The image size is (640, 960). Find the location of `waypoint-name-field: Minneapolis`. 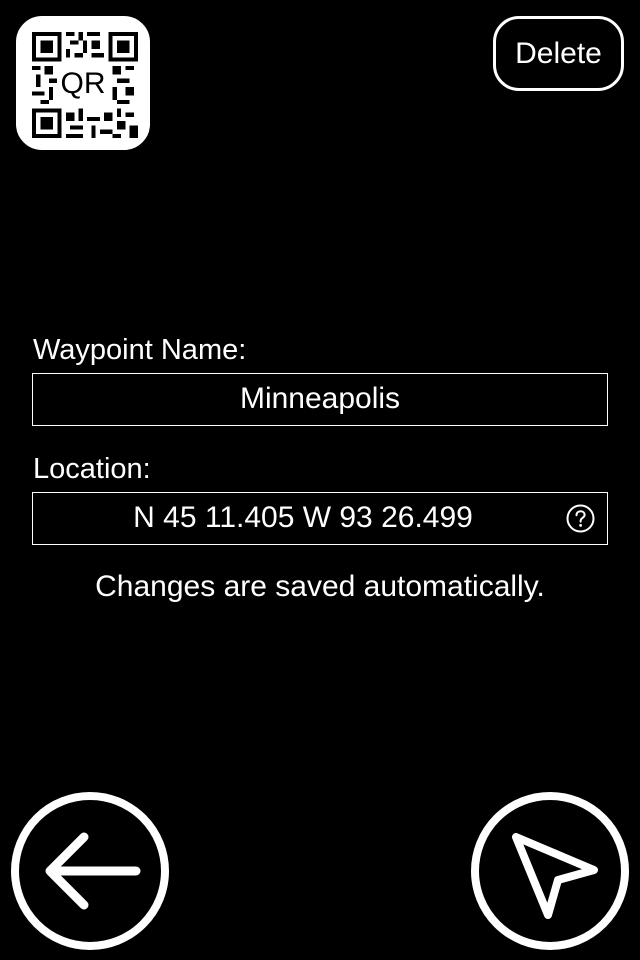

waypoint-name-field: Minneapolis is located at coordinates (320, 399).